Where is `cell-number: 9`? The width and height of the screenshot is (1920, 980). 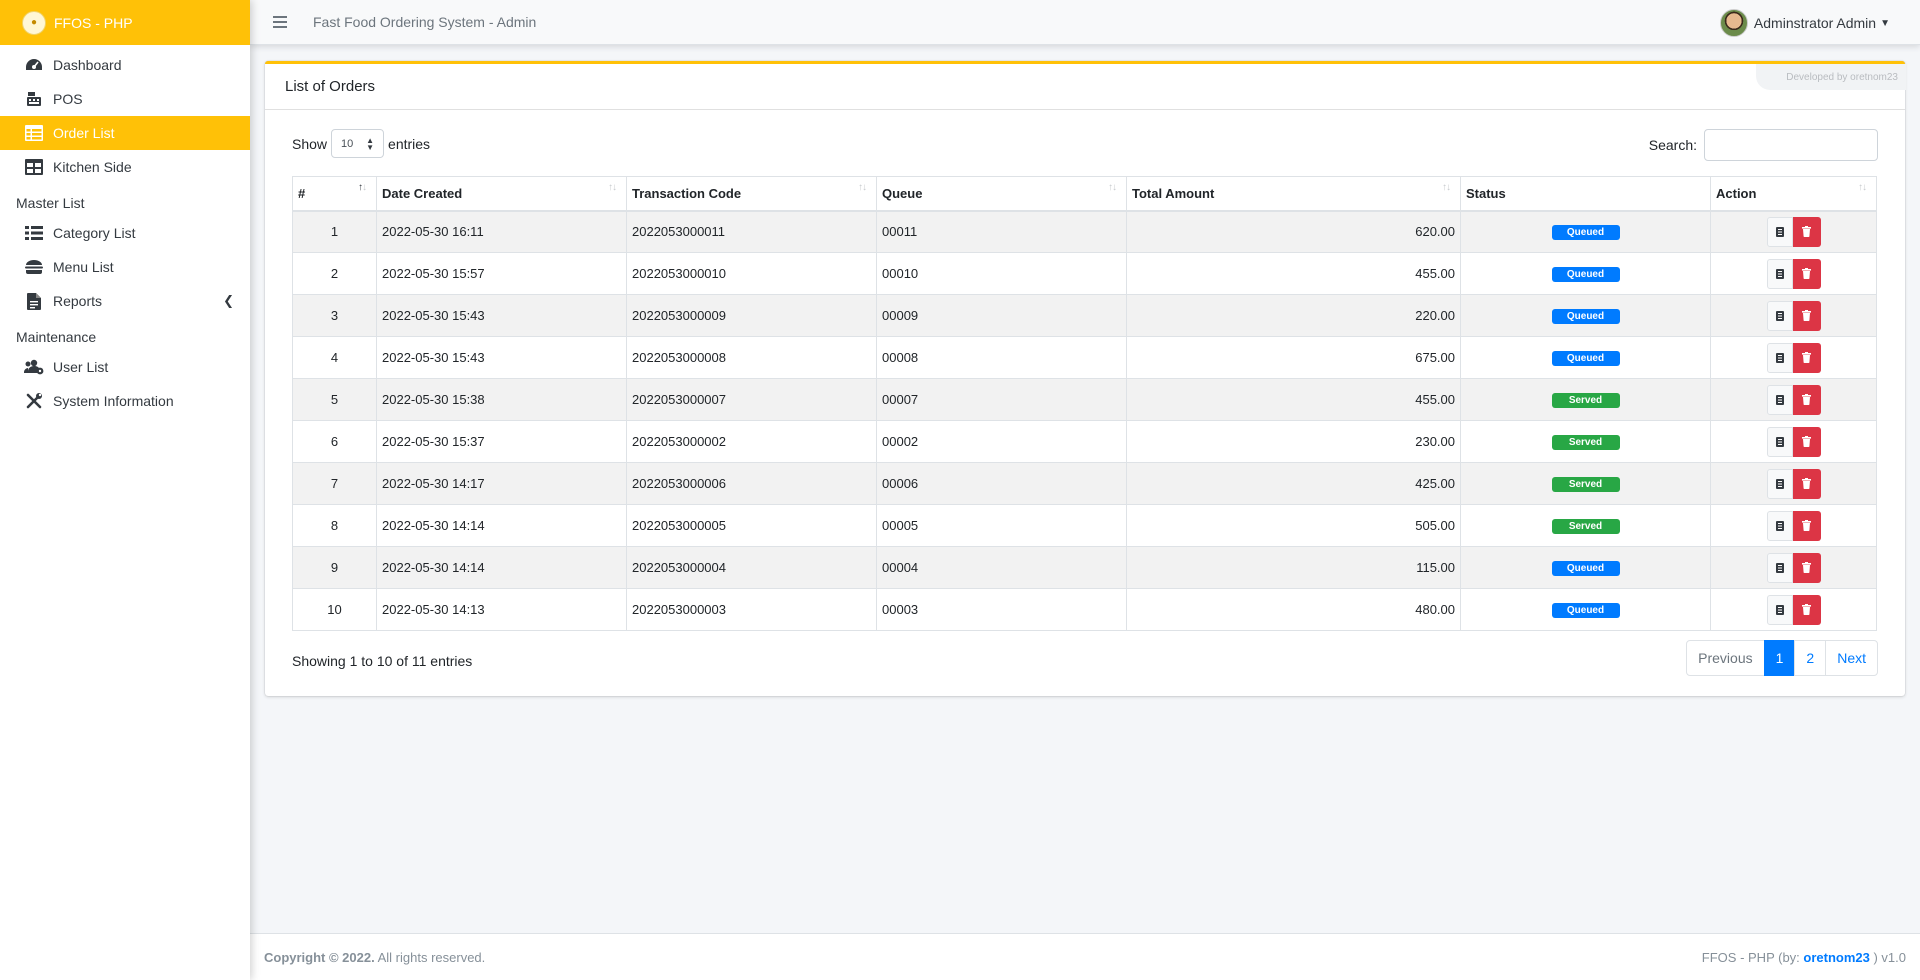
cell-number: 9 is located at coordinates (334, 567).